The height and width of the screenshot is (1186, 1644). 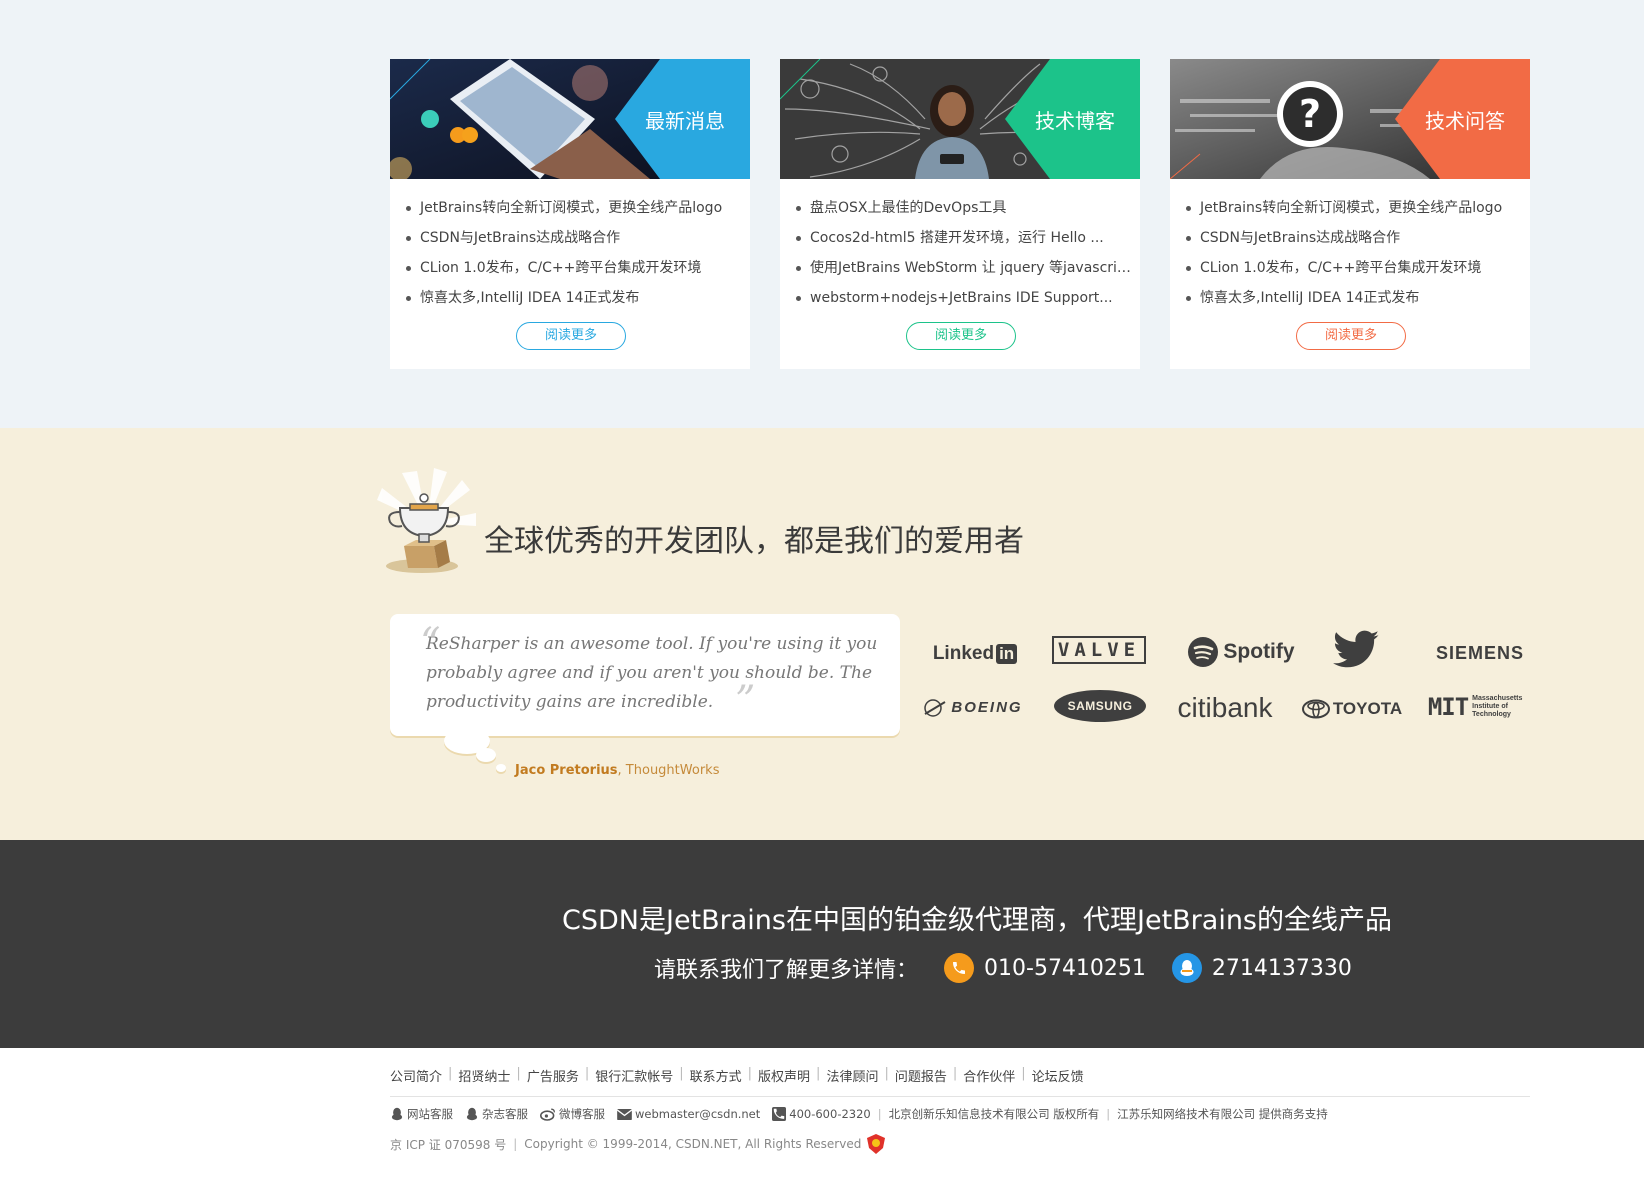 I want to click on trophy-icon, so click(x=426, y=520).